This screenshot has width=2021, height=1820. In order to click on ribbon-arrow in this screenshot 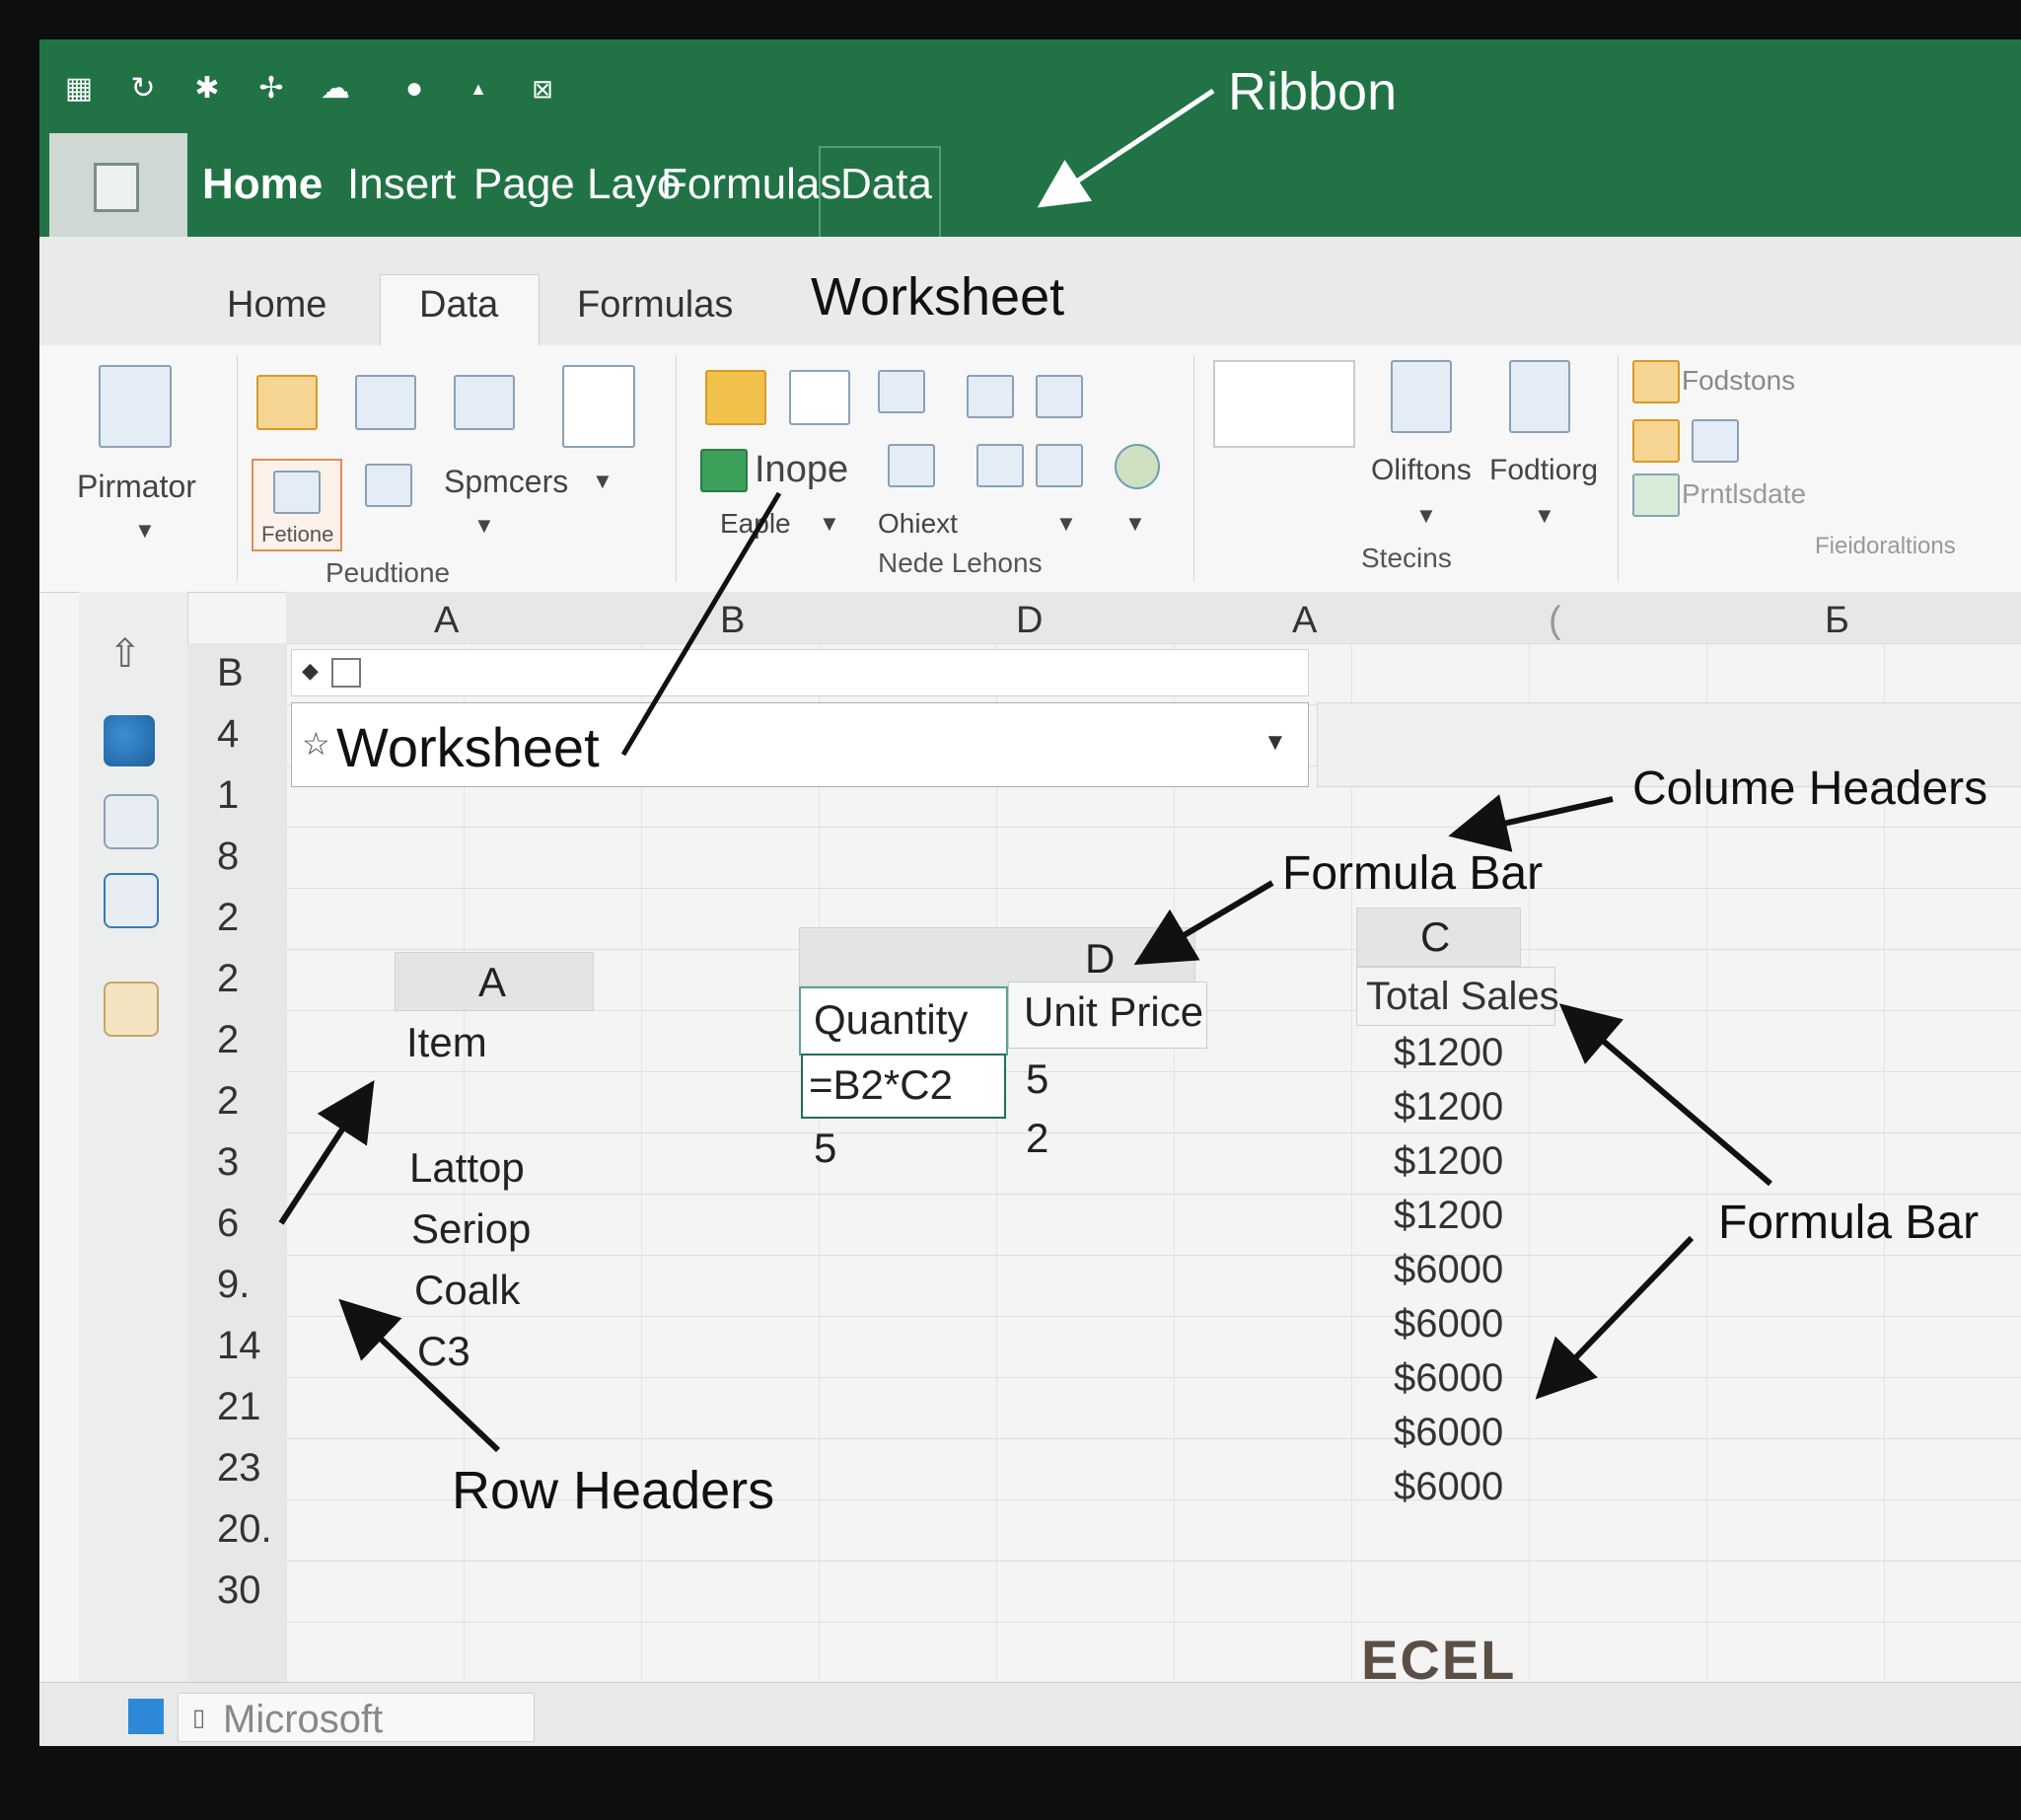, I will do `click(1126, 148)`.